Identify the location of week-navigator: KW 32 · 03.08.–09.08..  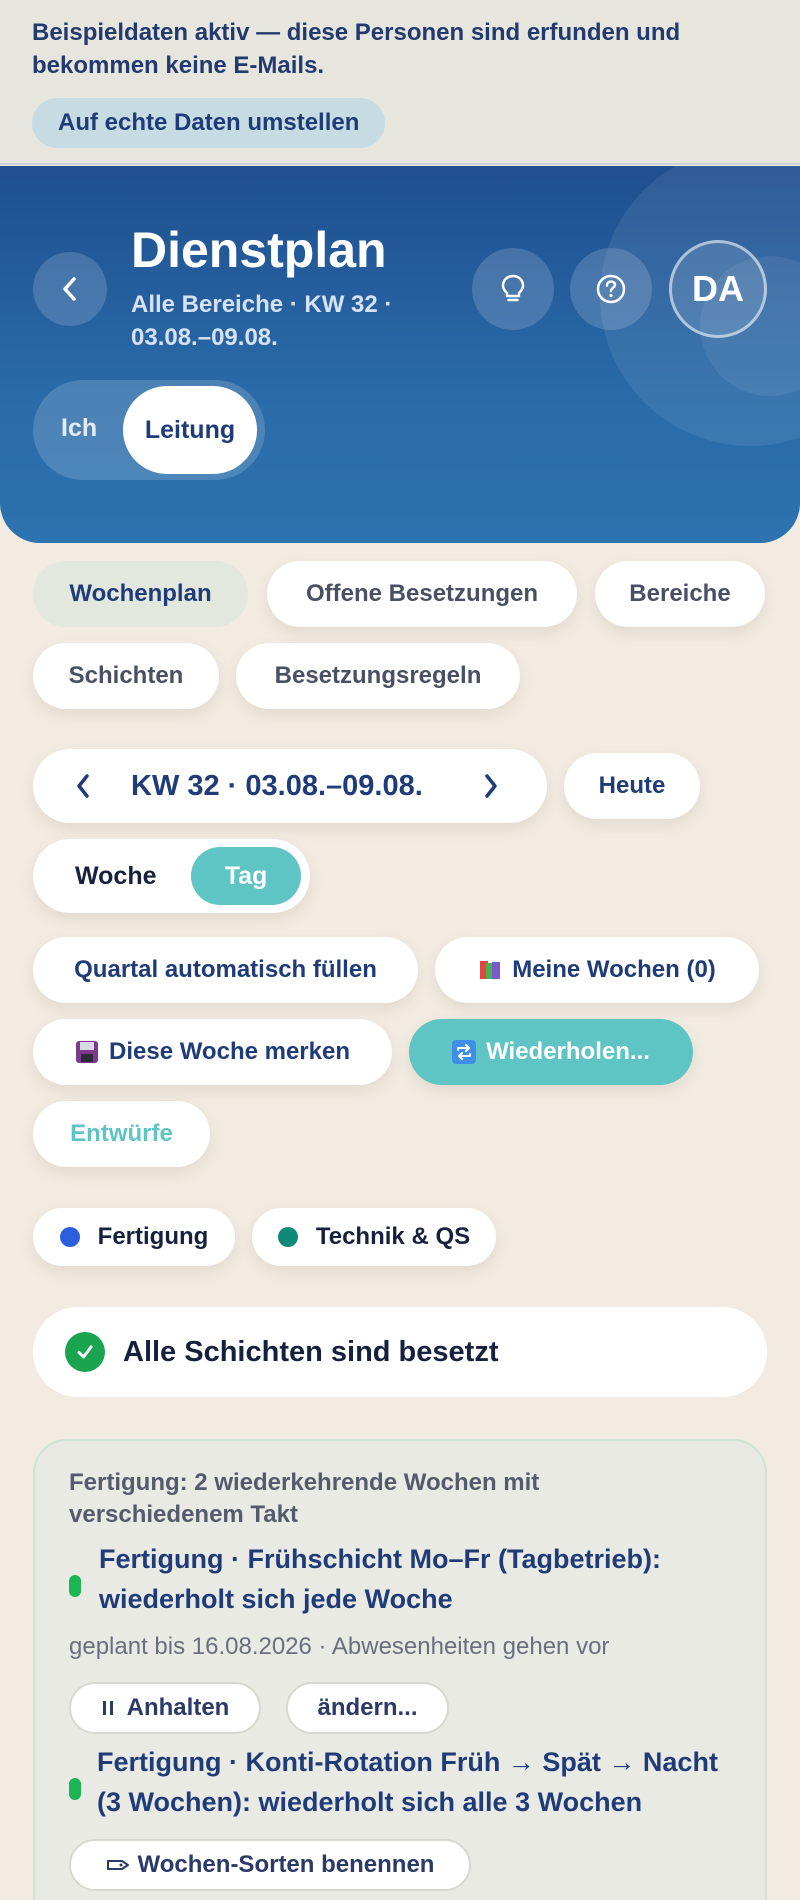
(290, 786).